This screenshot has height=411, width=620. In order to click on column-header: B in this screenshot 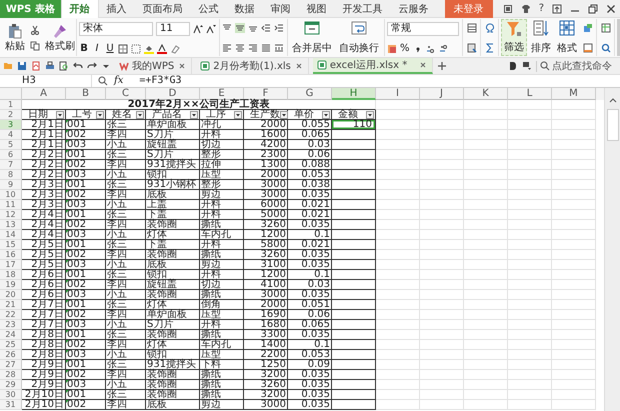, I will do `click(86, 94)`.